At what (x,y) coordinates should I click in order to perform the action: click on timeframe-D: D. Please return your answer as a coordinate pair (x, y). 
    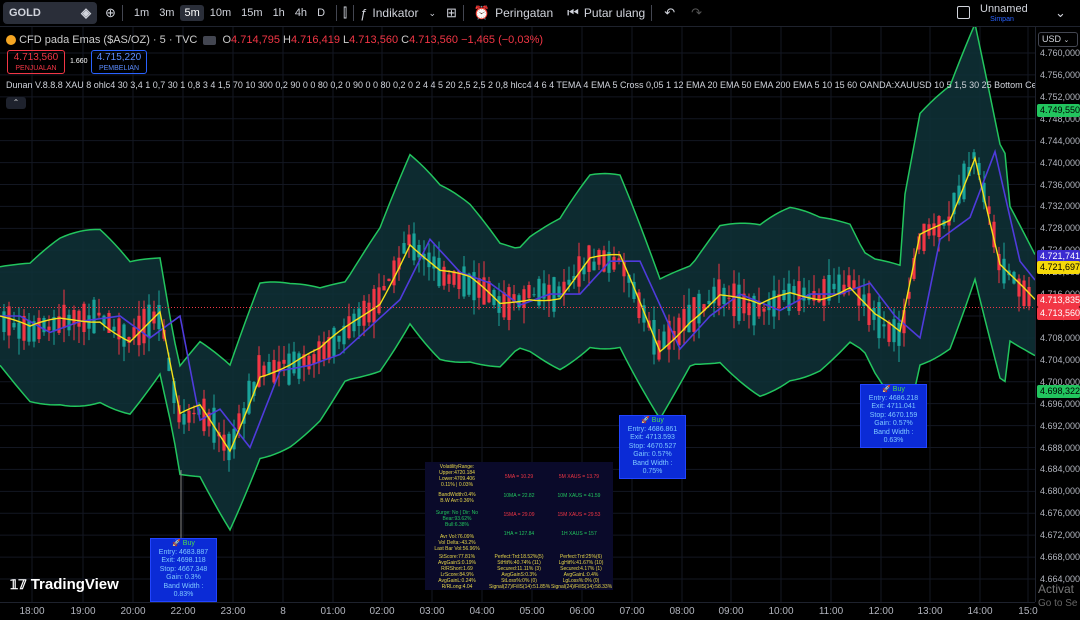
    Looking at the image, I should click on (321, 13).